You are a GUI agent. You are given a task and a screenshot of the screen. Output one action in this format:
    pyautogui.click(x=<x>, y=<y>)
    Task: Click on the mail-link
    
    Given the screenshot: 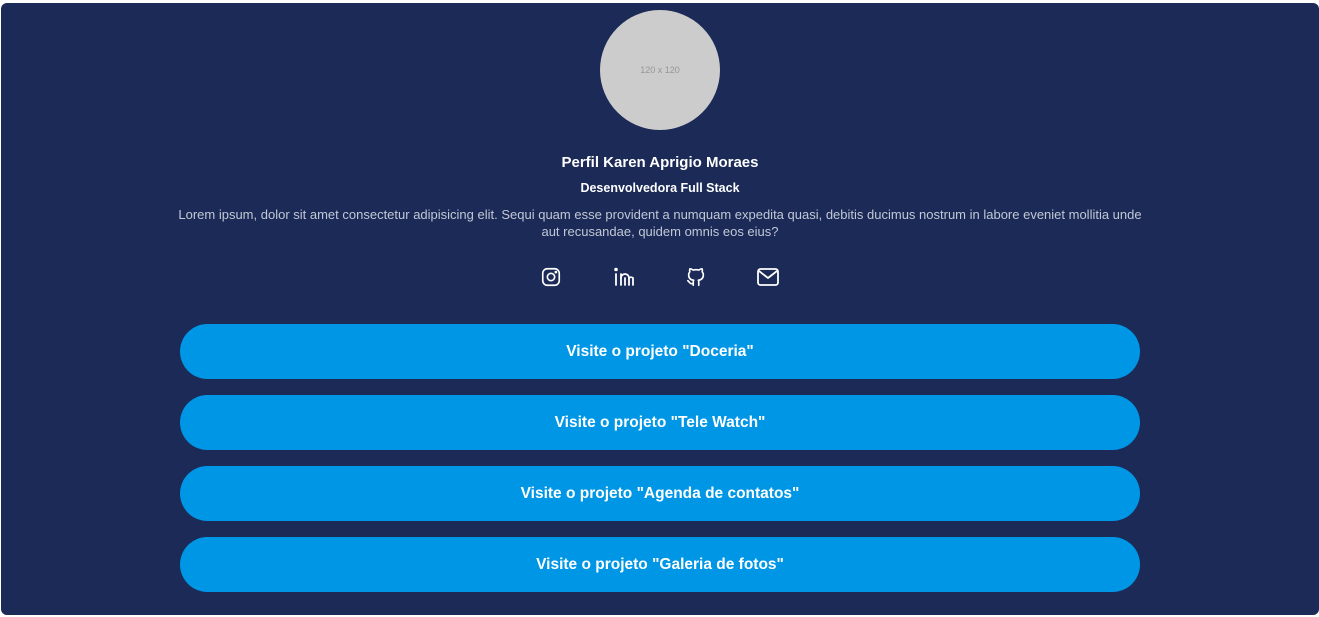 What is the action you would take?
    pyautogui.click(x=768, y=277)
    